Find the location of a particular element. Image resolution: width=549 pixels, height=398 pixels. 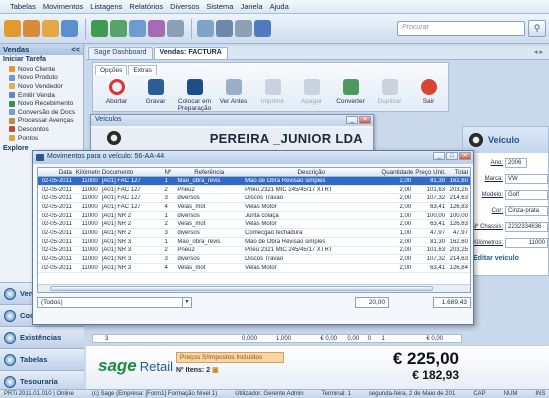

chart-icon is located at coordinates (205, 28).